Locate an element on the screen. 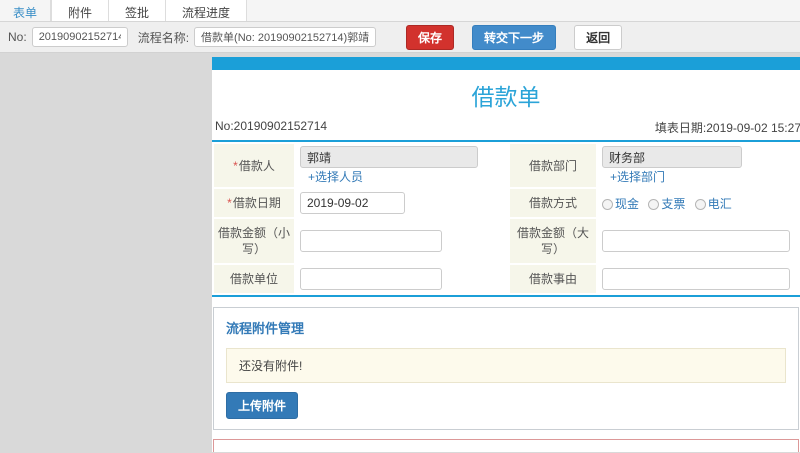 This screenshot has height=453, width=800. amount-big-value-cell is located at coordinates (698, 241).